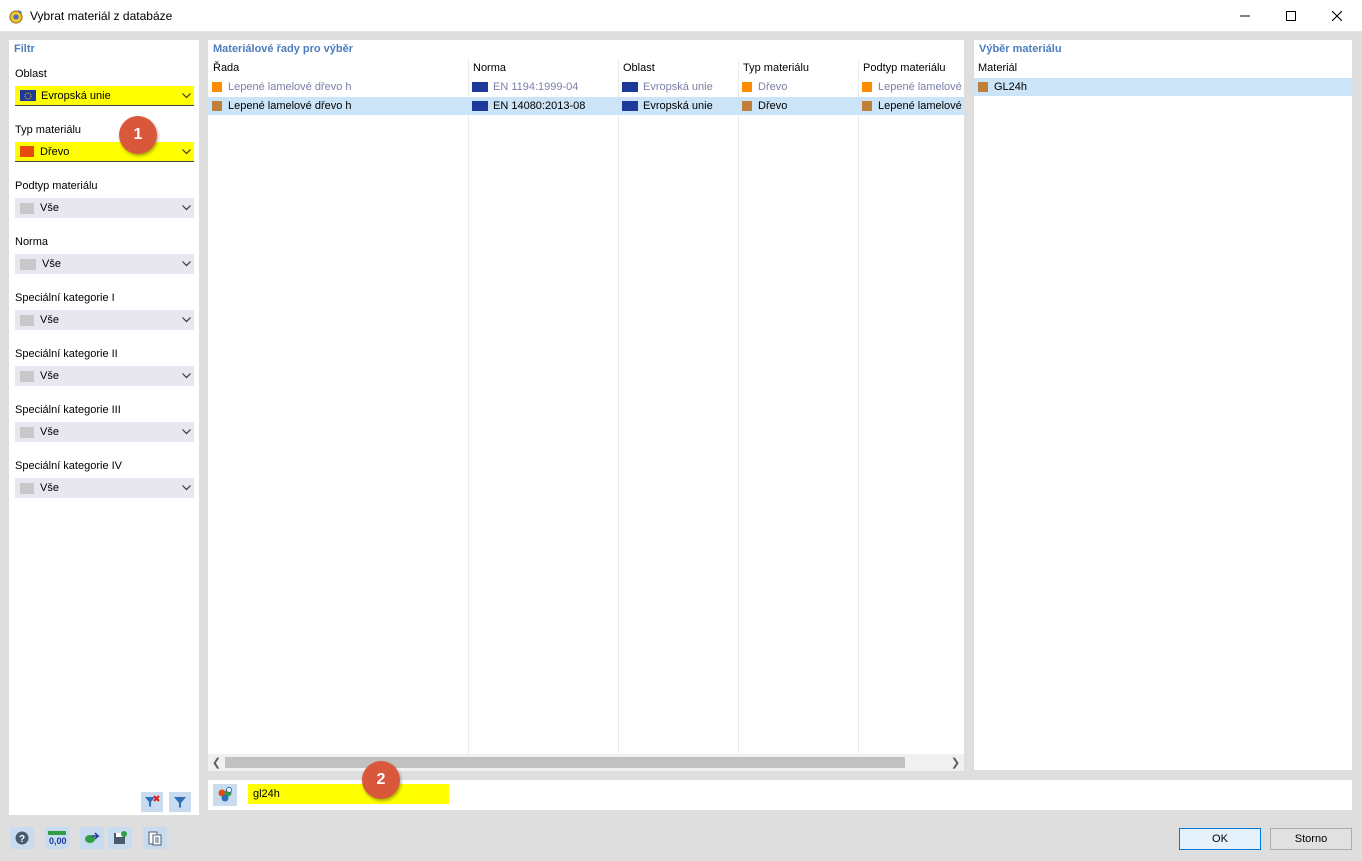  What do you see at coordinates (76, 95) in the screenshot?
I see `oblast-value: Evropská unie` at bounding box center [76, 95].